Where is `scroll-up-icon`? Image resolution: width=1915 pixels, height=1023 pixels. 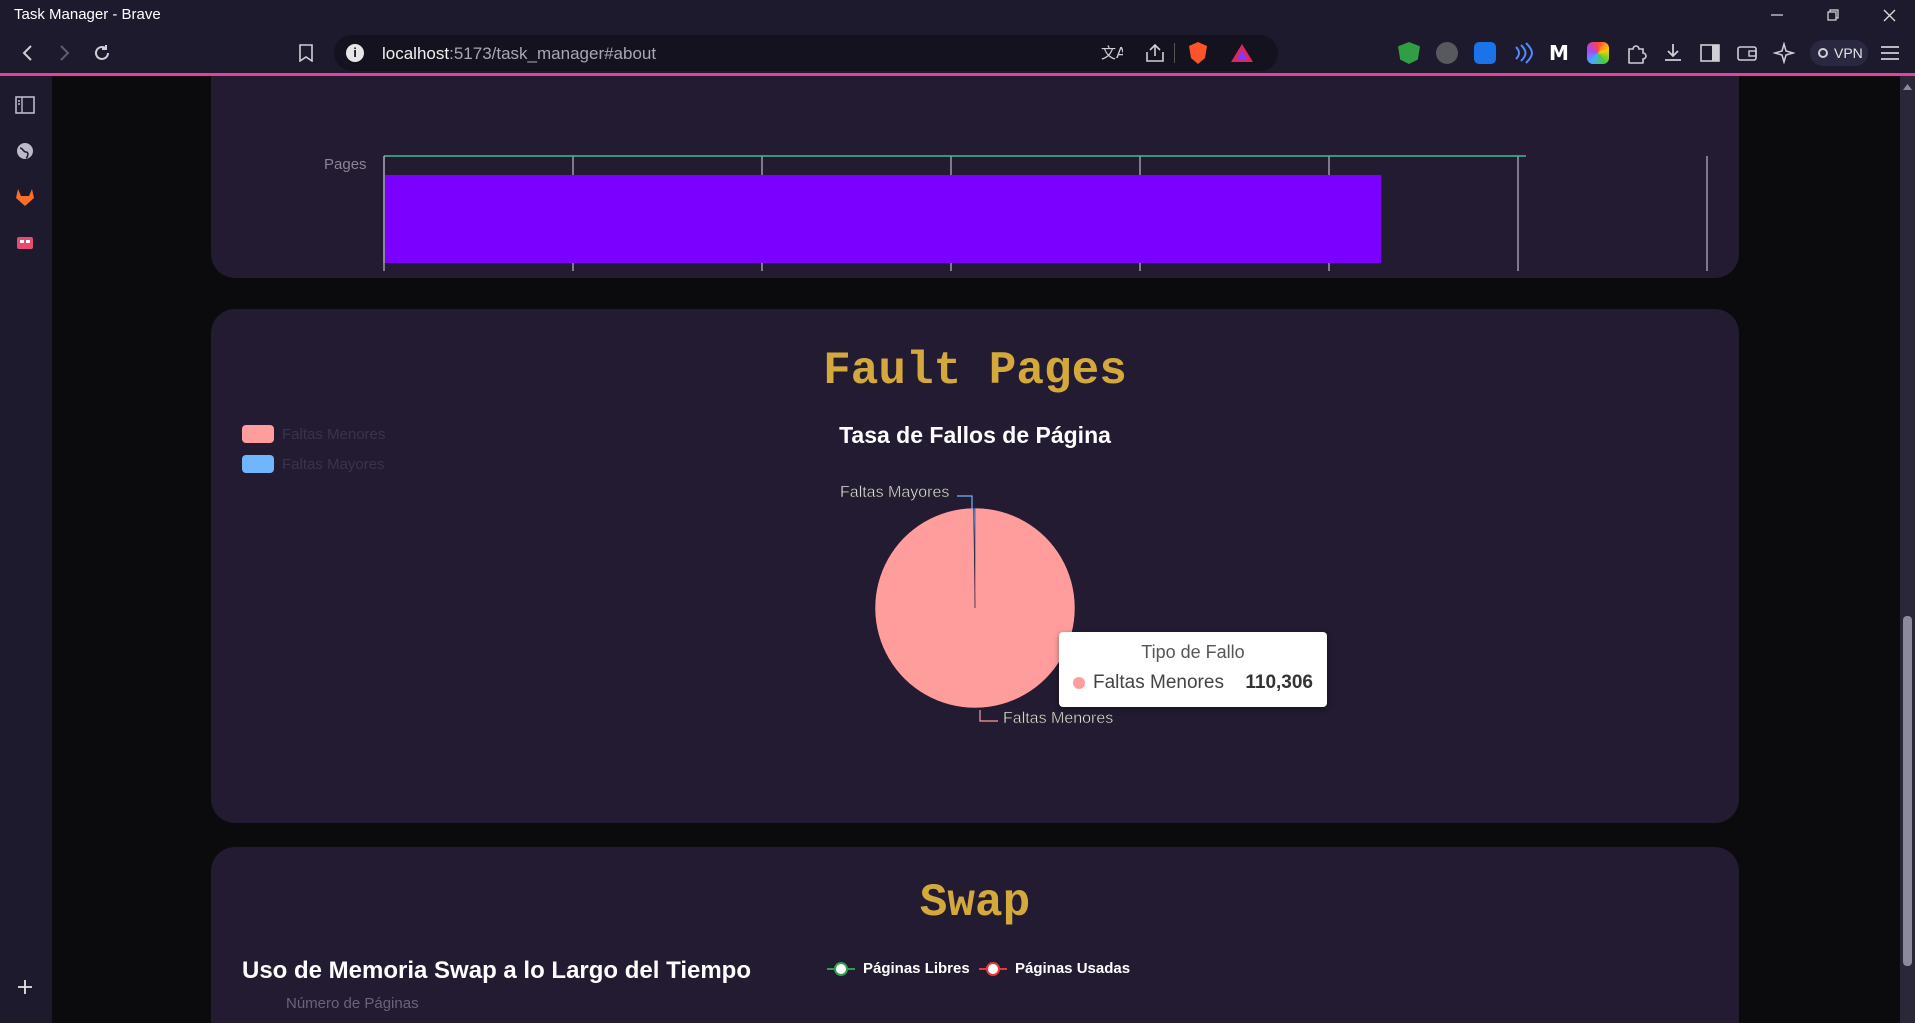 scroll-up-icon is located at coordinates (1907, 87).